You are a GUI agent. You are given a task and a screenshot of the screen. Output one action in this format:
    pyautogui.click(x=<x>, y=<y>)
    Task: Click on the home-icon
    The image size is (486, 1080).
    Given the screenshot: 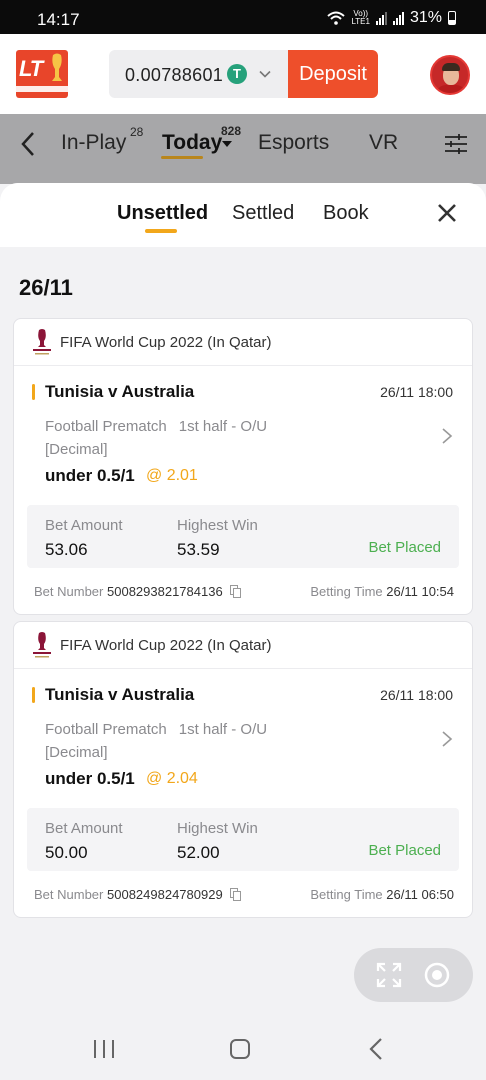 What is the action you would take?
    pyautogui.click(x=240, y=1049)
    